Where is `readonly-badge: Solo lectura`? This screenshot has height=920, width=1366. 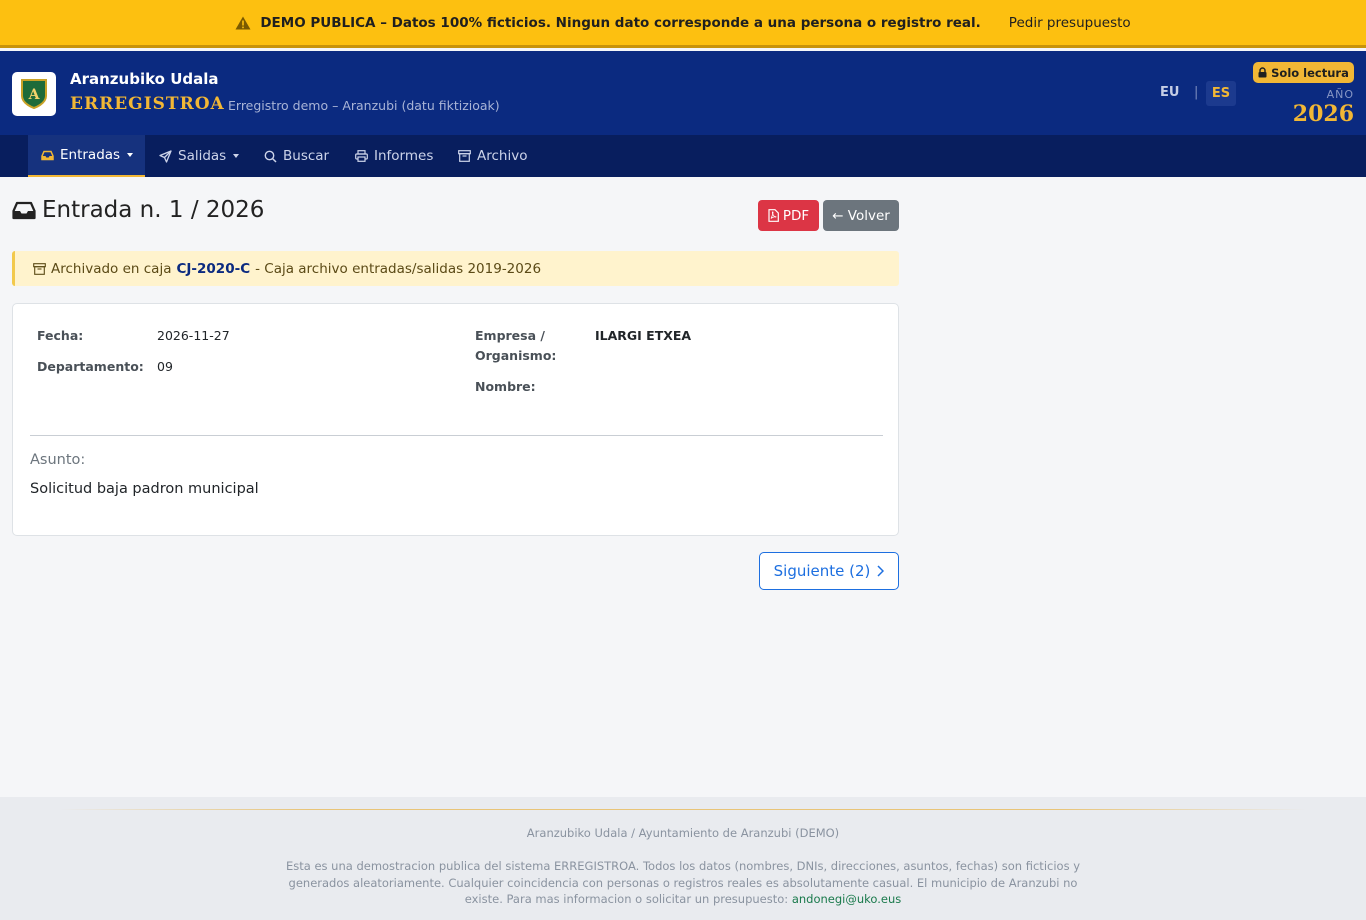 readonly-badge: Solo lectura is located at coordinates (1303, 72).